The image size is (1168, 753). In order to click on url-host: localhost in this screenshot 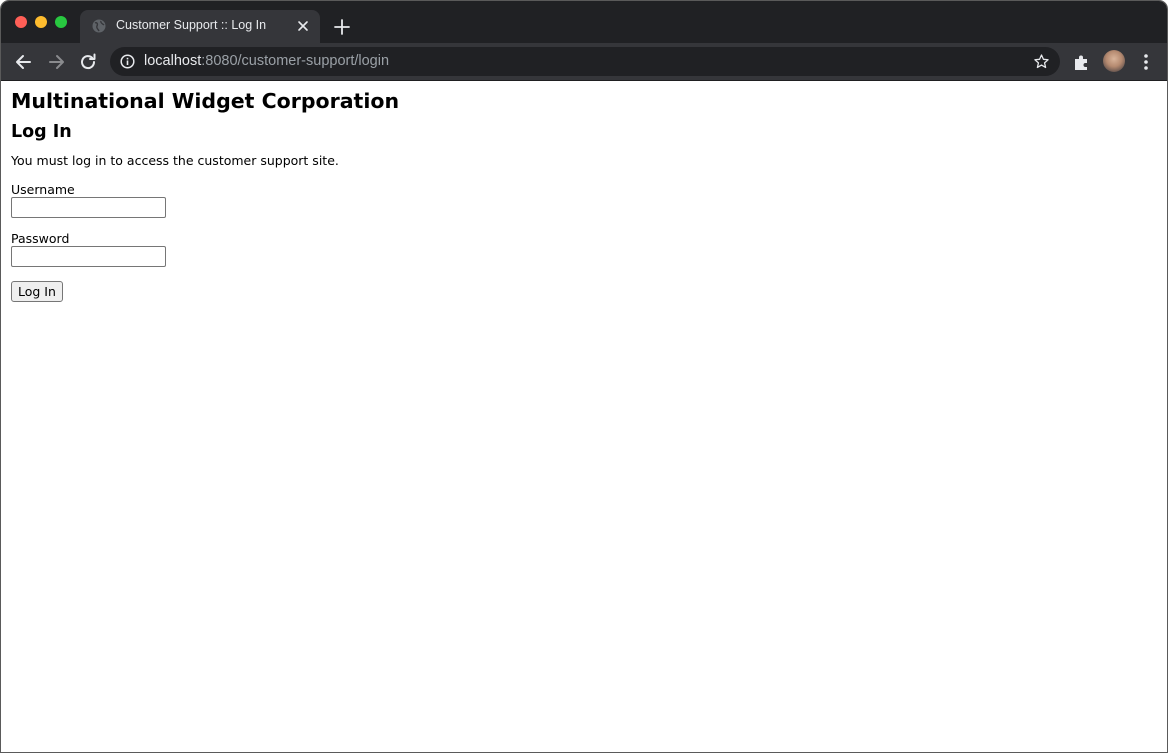, I will do `click(173, 61)`.